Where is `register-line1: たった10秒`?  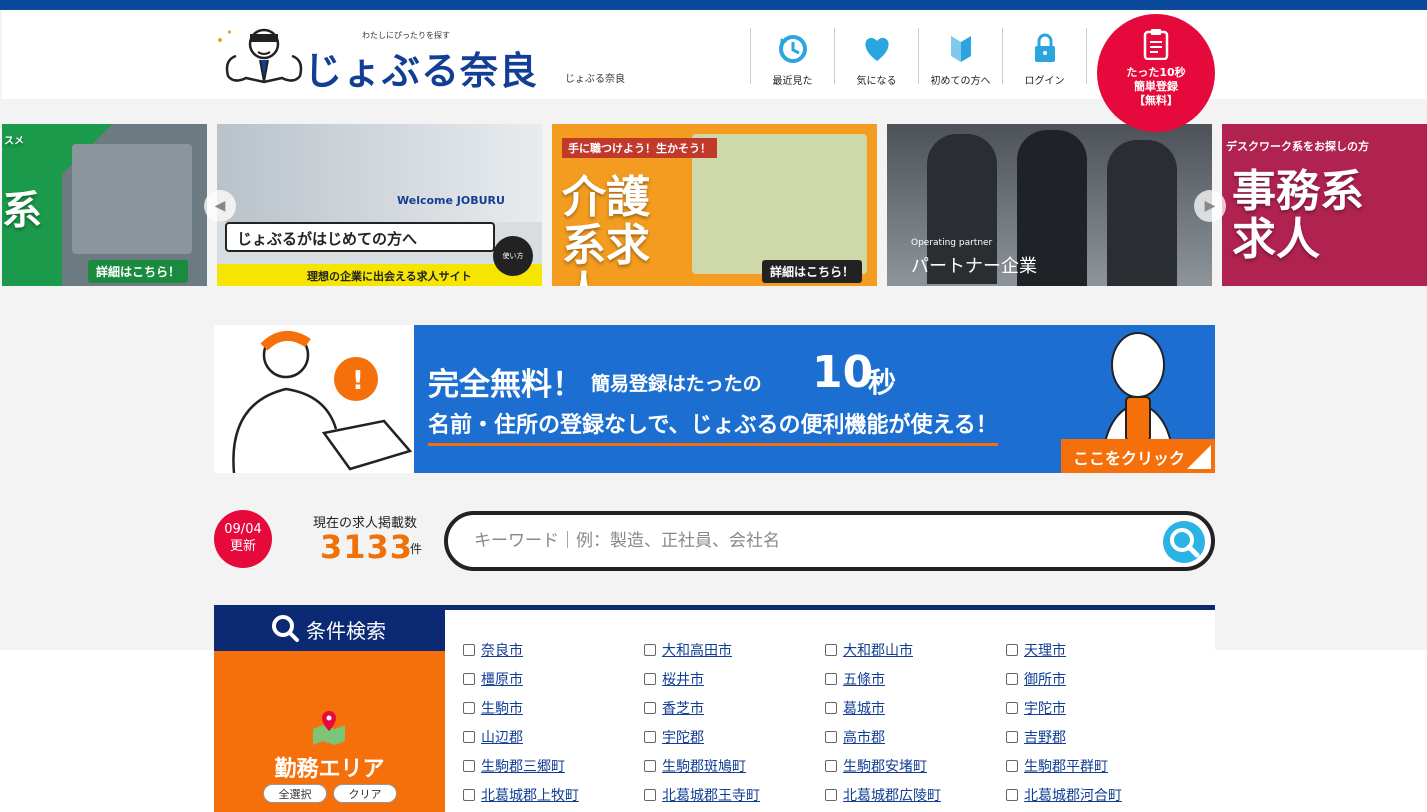 register-line1: たった10秒 is located at coordinates (1156, 72).